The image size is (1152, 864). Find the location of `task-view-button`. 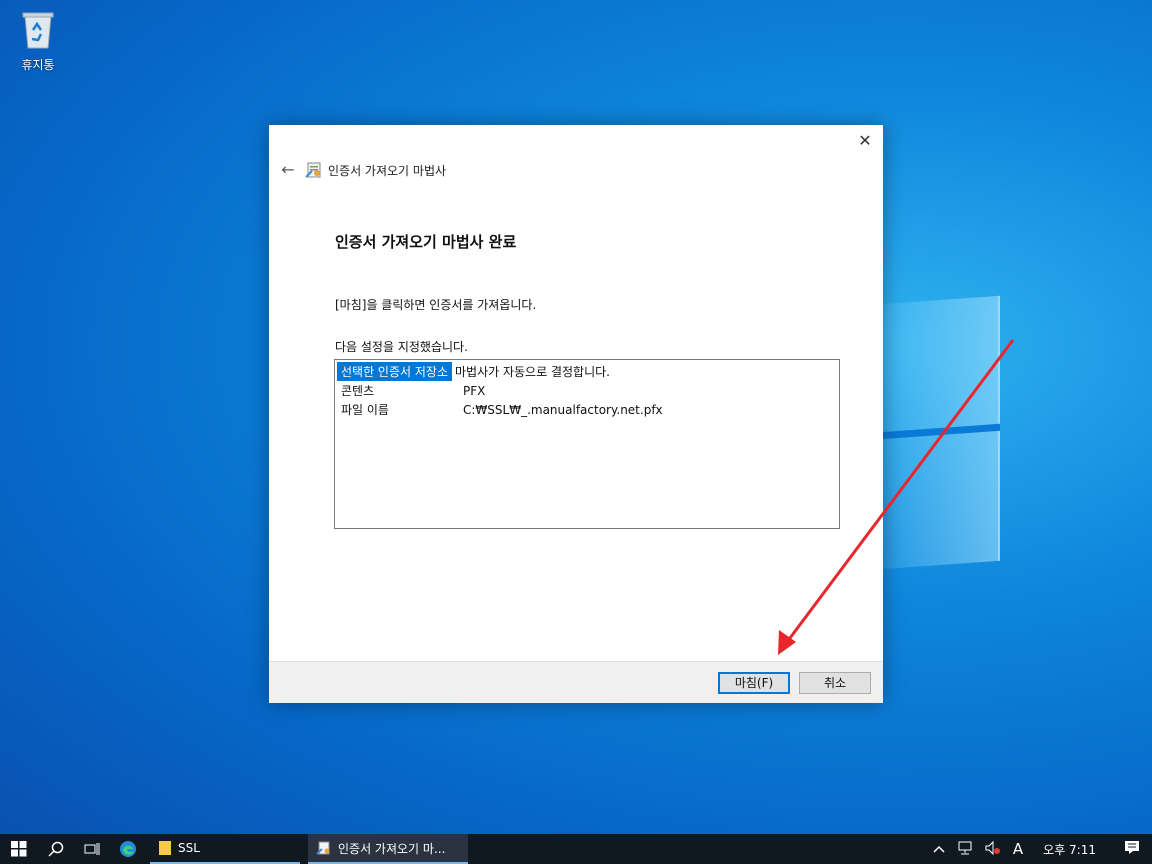

task-view-button is located at coordinates (92, 849).